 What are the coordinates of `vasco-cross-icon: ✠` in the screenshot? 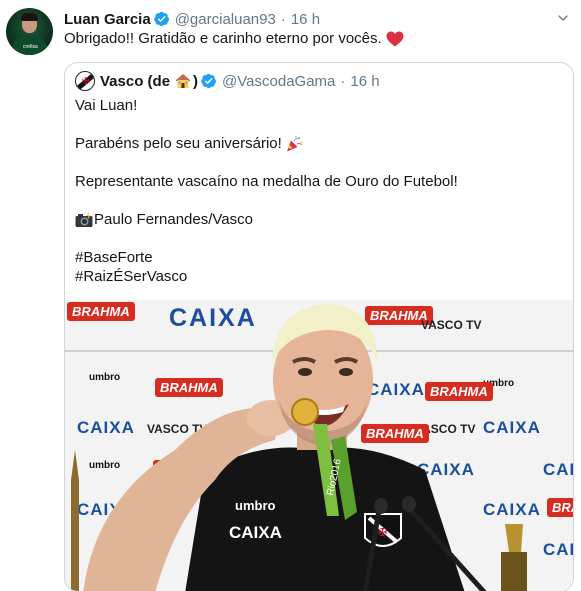 It's located at (86, 81).